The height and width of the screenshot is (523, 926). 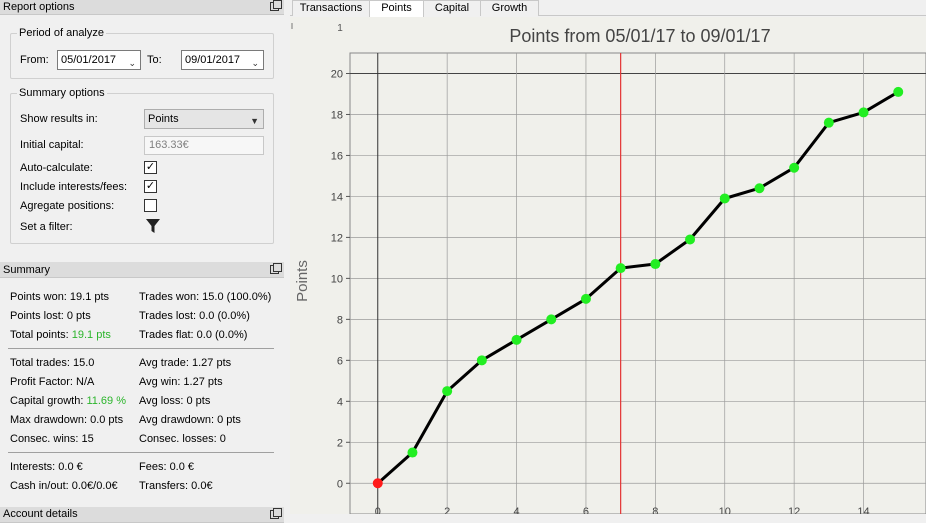 I want to click on to-date-value: 09/01/2017, so click(x=213, y=60).